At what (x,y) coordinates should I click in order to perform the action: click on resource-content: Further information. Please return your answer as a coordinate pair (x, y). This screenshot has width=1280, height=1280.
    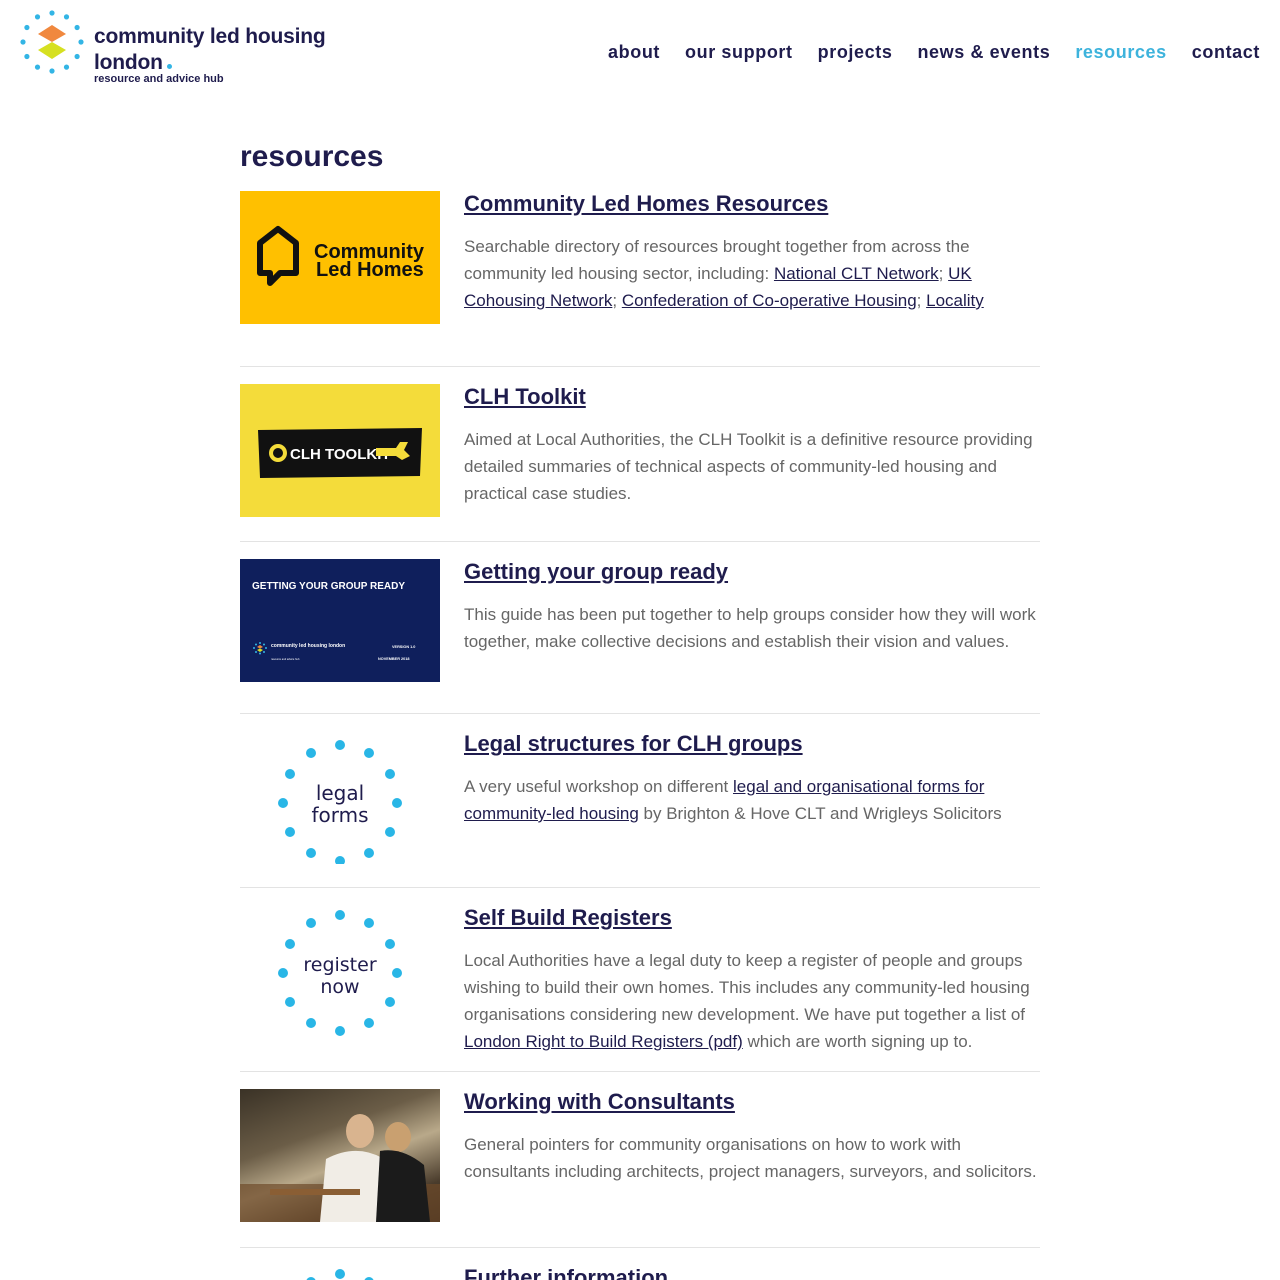
    Looking at the image, I should click on (752, 1272).